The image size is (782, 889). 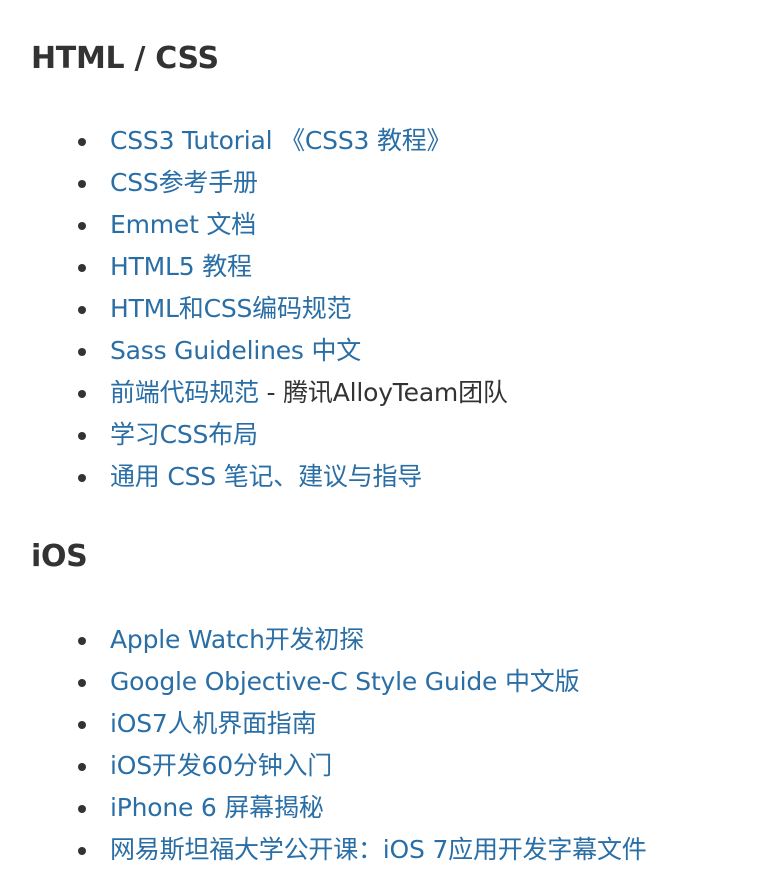 I want to click on list-item: 学习CSS布局, so click(x=406, y=435).